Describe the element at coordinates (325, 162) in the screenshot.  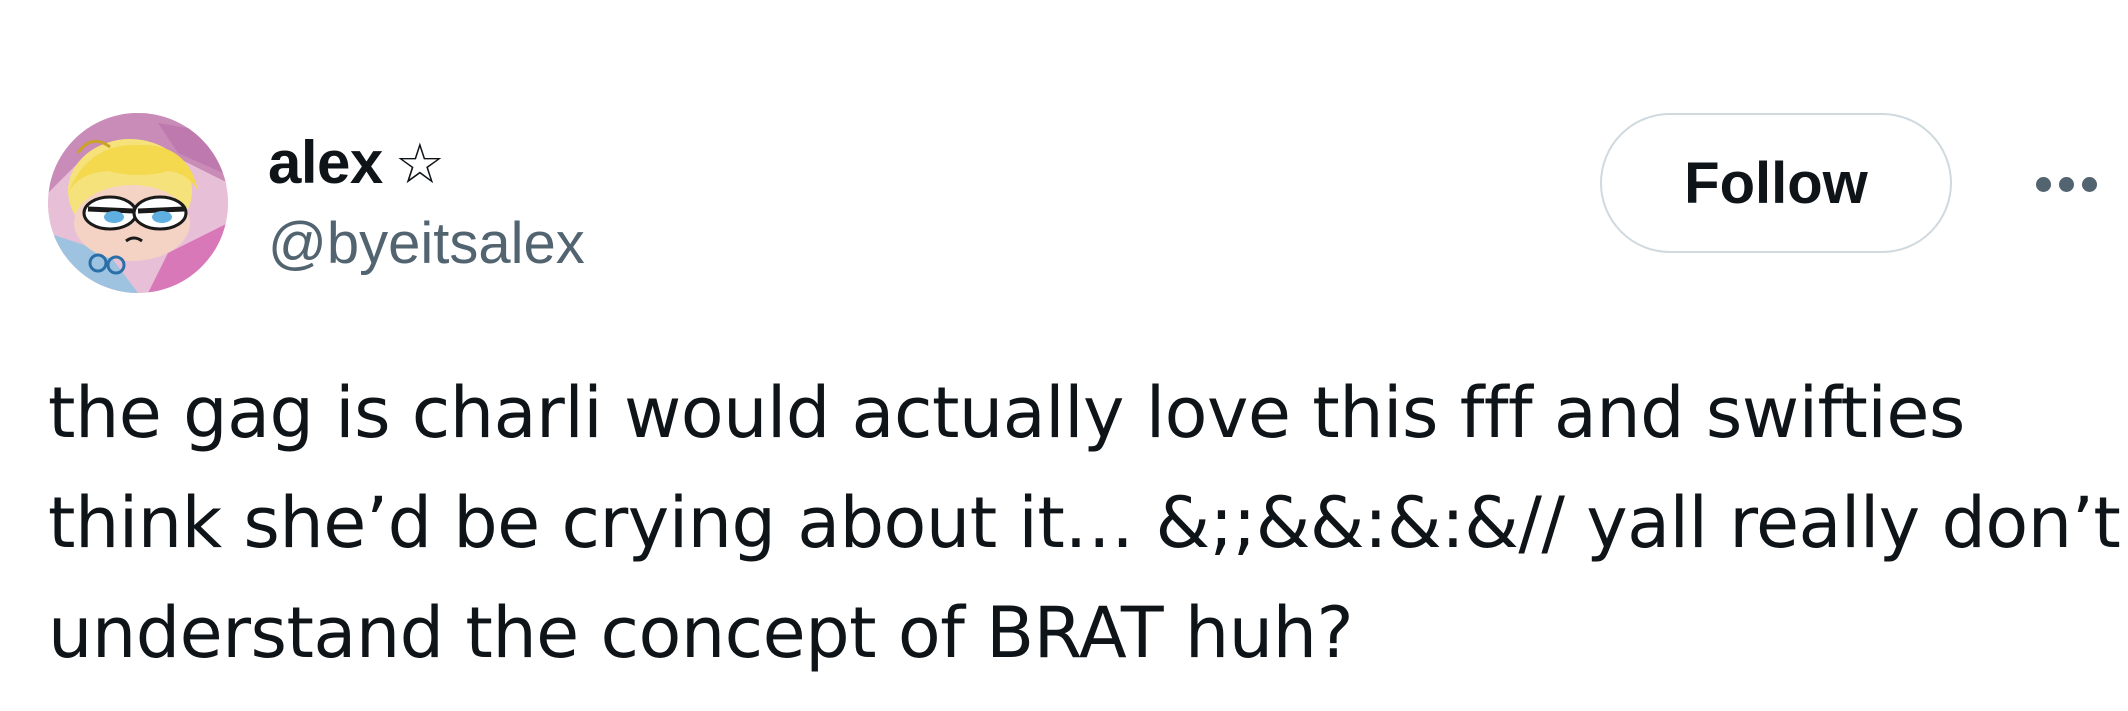
I see `display-name-text: alex` at that location.